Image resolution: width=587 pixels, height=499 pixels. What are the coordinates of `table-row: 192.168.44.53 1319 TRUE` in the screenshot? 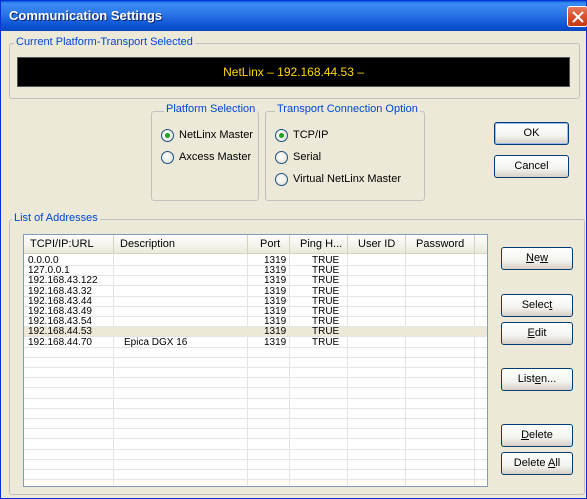 It's located at (255, 332).